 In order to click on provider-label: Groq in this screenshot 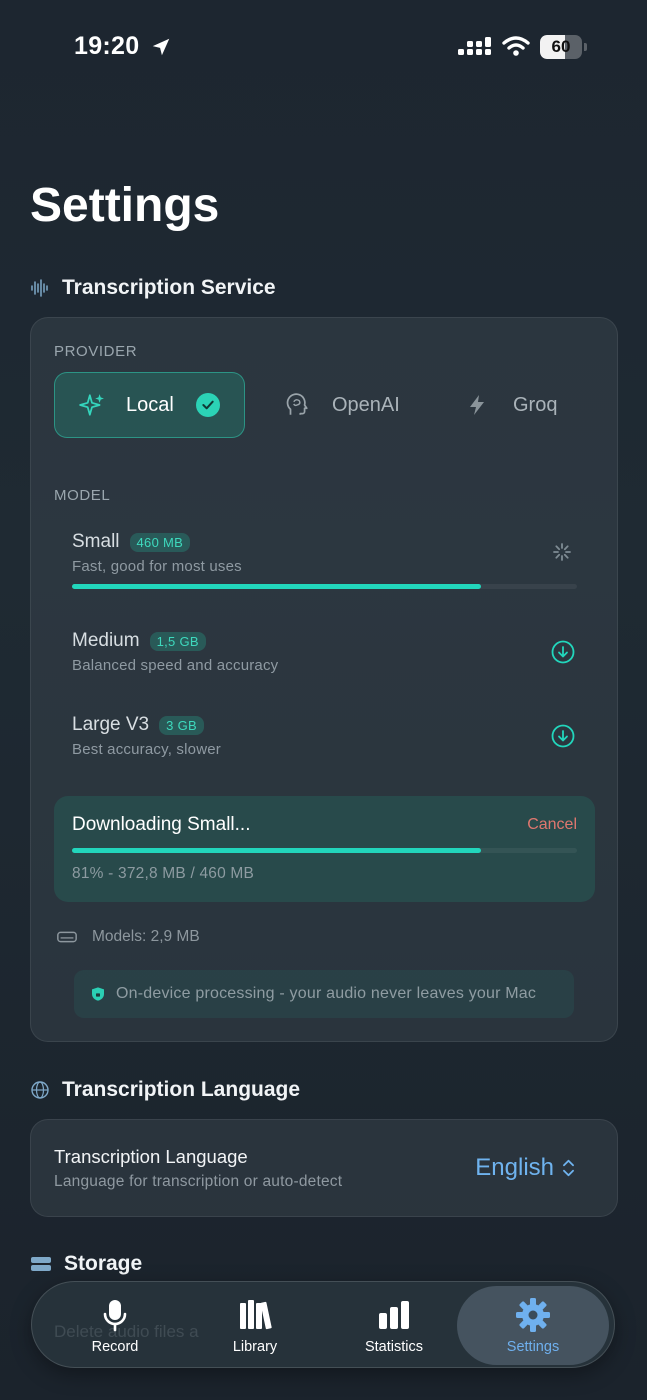, I will do `click(535, 404)`.